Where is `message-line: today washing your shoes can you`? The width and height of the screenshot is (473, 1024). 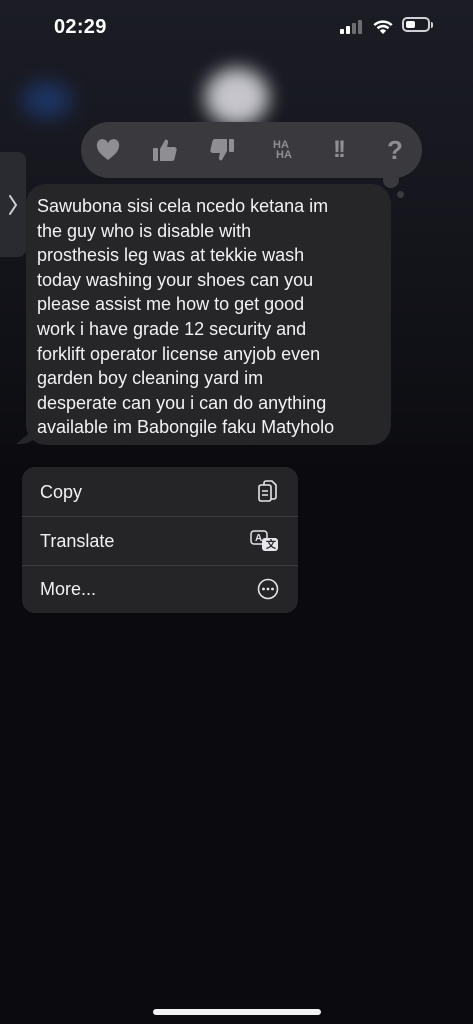 message-line: today washing your shoes can you is located at coordinates (175, 279).